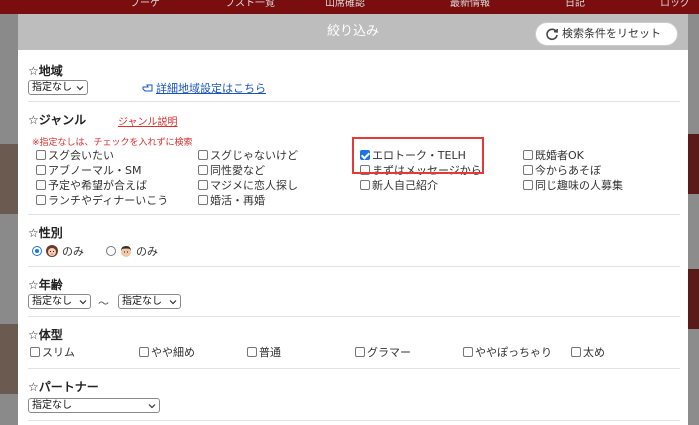 This screenshot has height=425, width=699. What do you see at coordinates (611, 33) in the screenshot?
I see `reset-button-label: 検索条件をリセット` at bounding box center [611, 33].